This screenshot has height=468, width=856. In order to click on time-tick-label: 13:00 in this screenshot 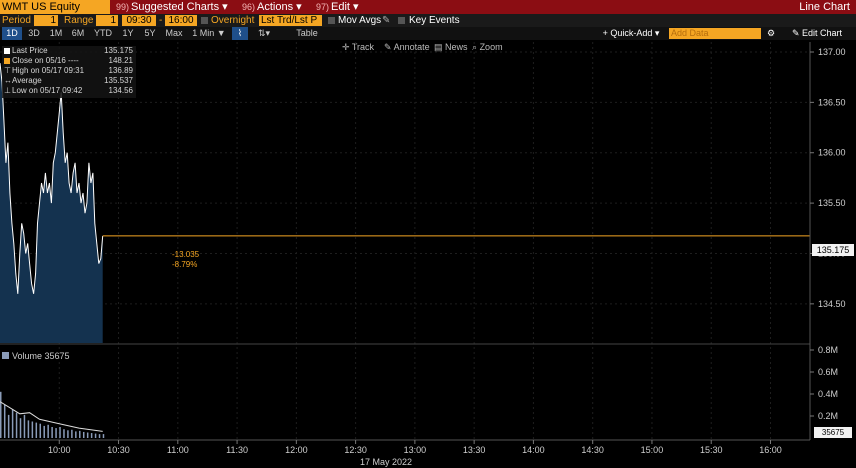, I will do `click(415, 450)`.